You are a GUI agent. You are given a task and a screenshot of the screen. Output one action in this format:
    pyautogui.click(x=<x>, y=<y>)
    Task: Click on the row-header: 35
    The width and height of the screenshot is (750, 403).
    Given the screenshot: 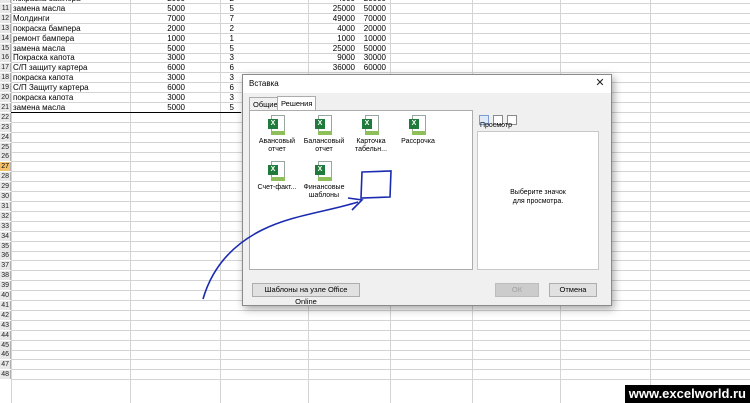 What is the action you would take?
    pyautogui.click(x=5, y=246)
    